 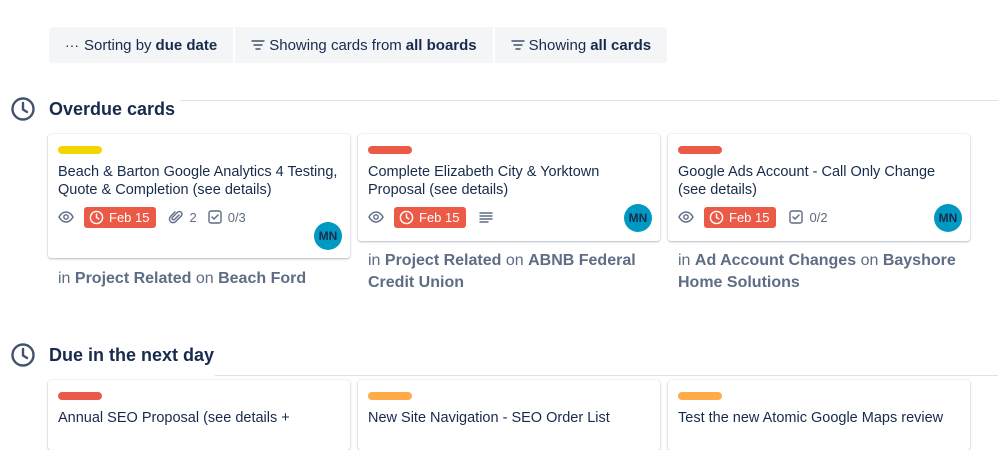 I want to click on attachments-badge: 2, so click(x=182, y=217).